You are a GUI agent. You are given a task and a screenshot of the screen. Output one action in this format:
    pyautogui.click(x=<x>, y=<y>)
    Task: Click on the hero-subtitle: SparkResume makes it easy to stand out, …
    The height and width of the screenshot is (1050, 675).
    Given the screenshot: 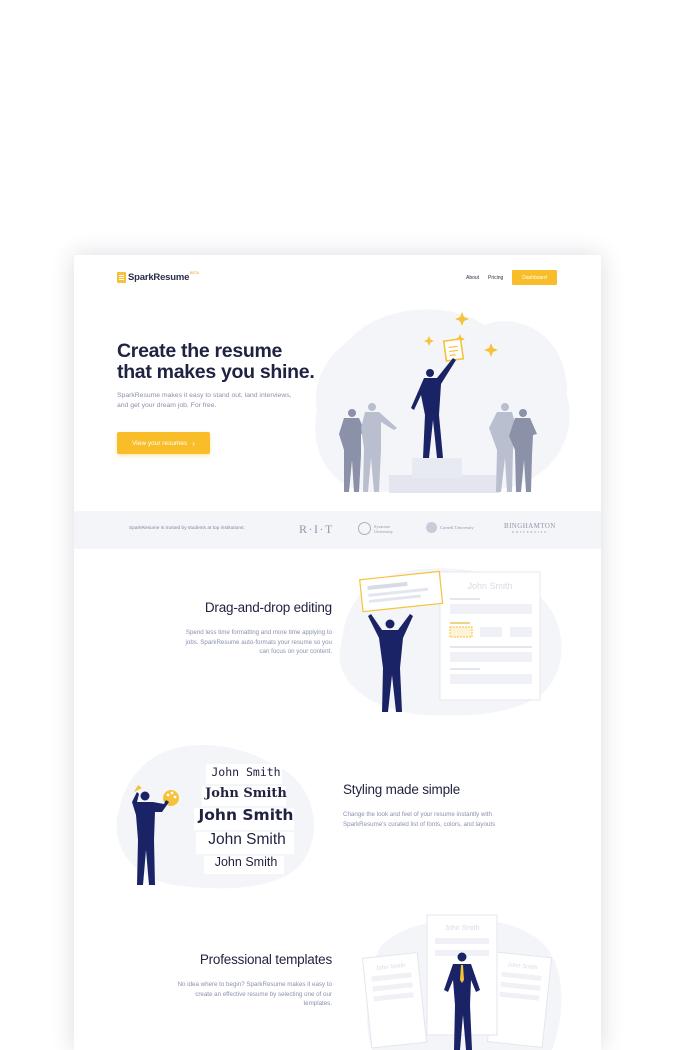 What is the action you would take?
    pyautogui.click(x=204, y=400)
    